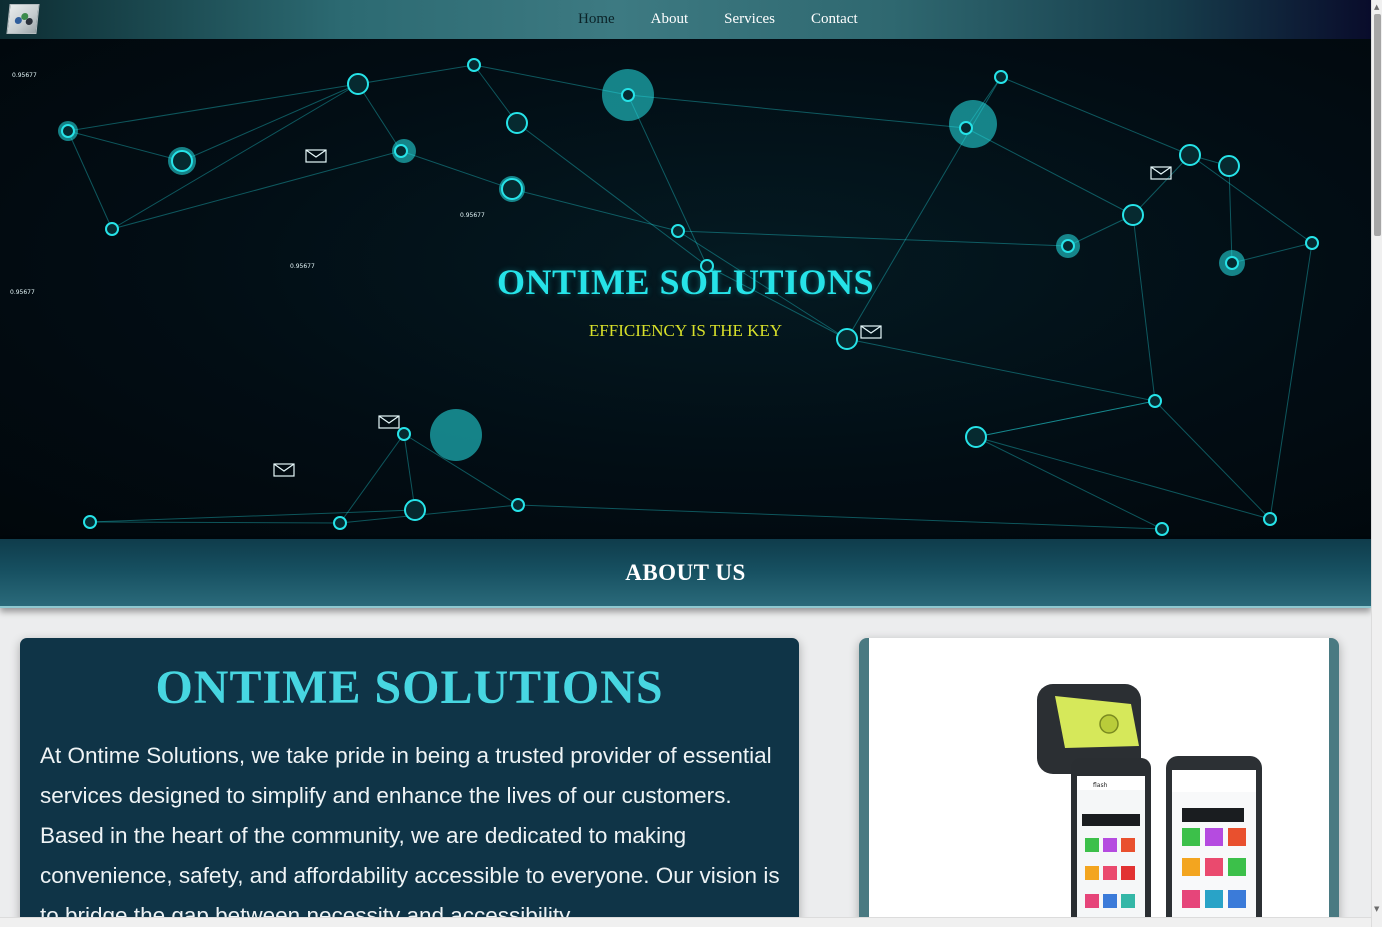 This screenshot has height=927, width=1382. Describe the element at coordinates (834, 19) in the screenshot. I see `nav-contact-link: Contact` at that location.